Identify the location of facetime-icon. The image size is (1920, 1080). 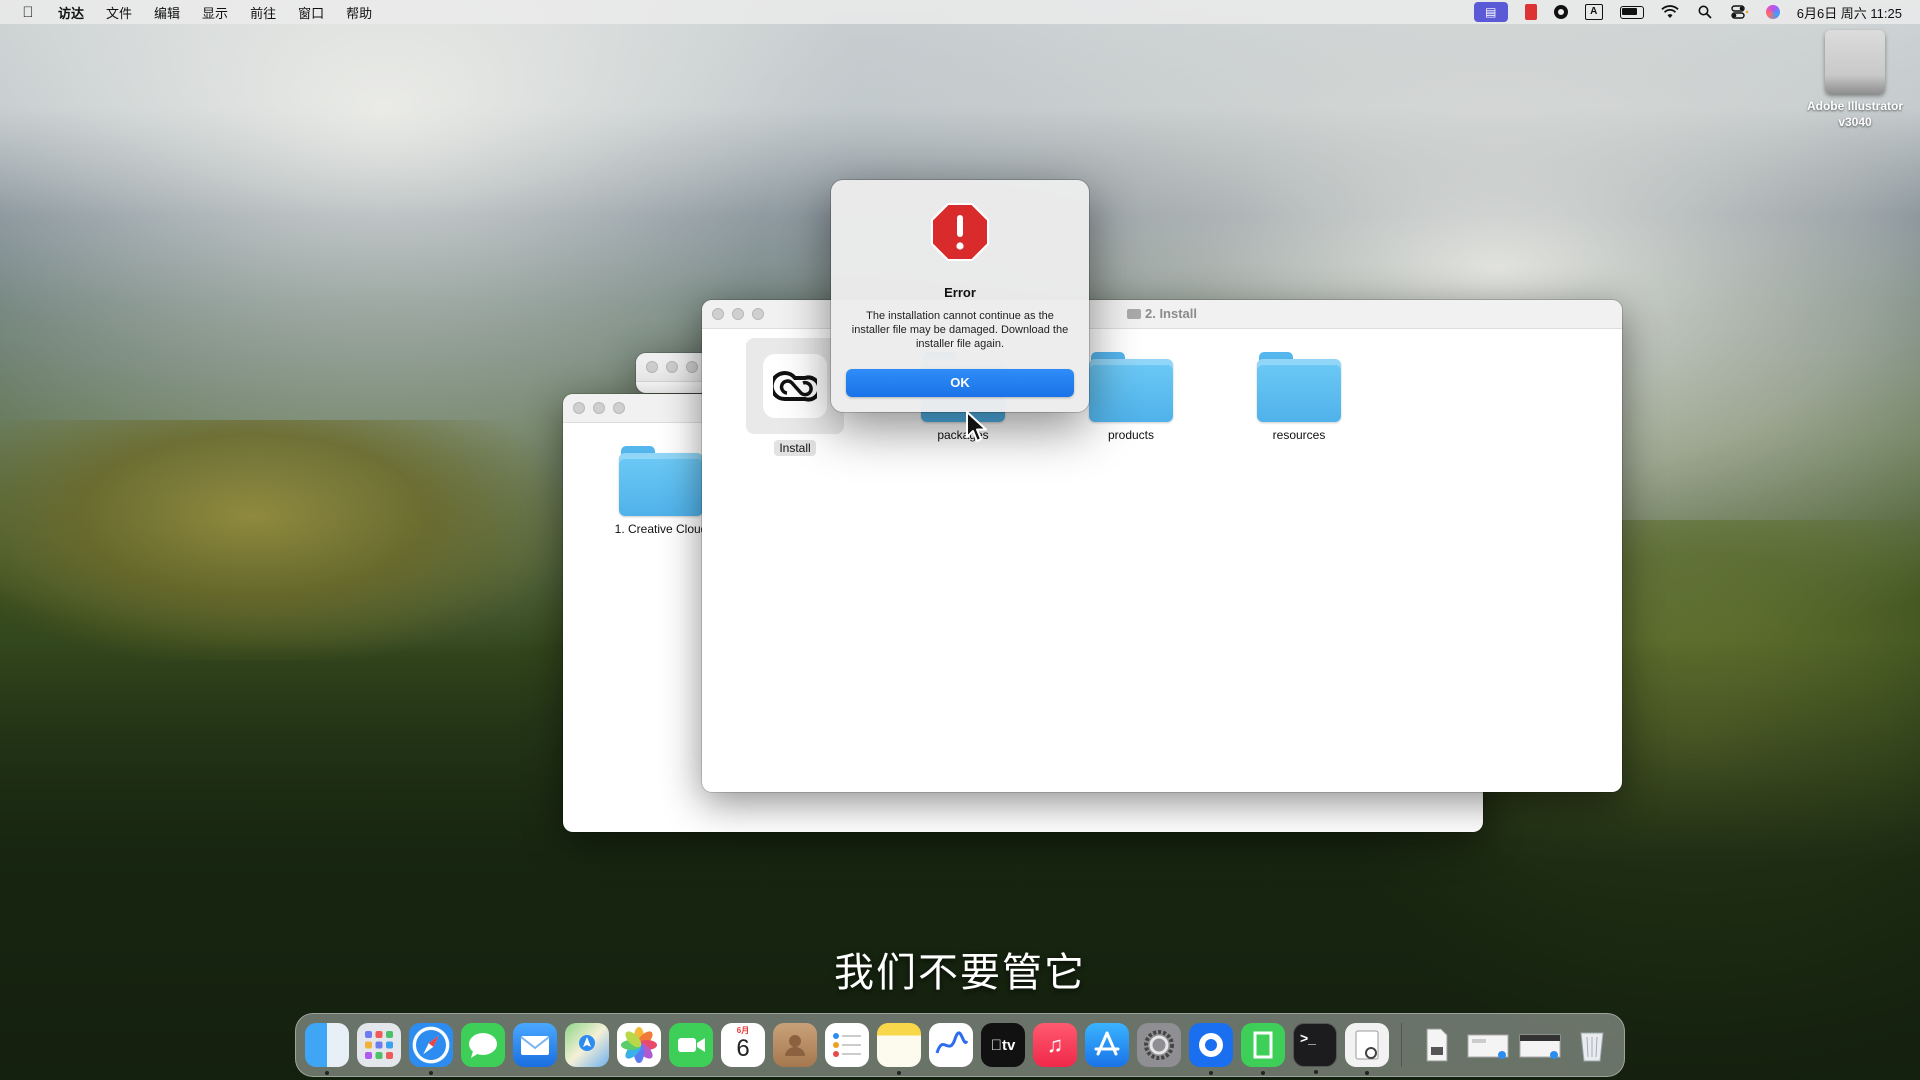
(691, 1045).